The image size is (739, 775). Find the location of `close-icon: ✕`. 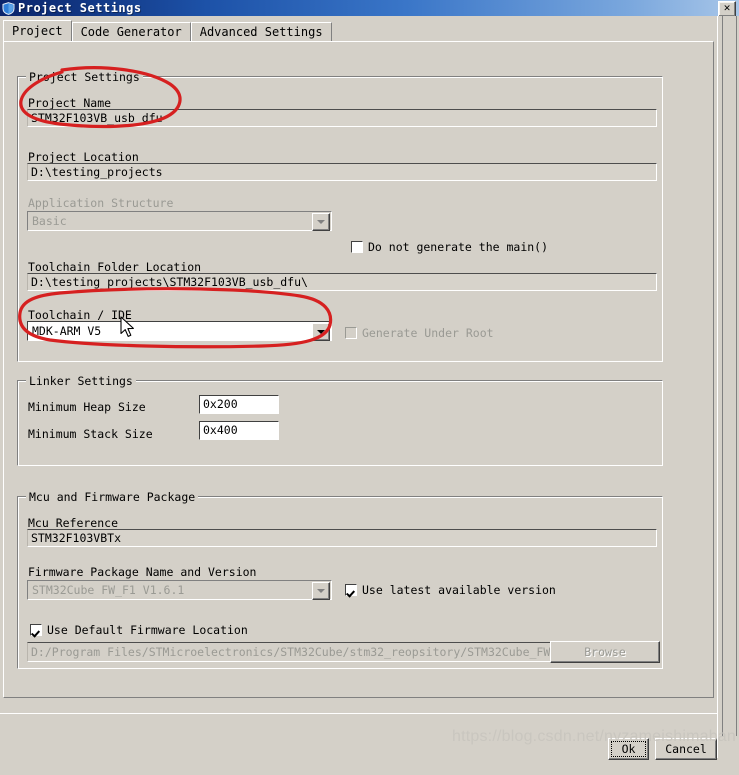

close-icon: ✕ is located at coordinates (727, 9).